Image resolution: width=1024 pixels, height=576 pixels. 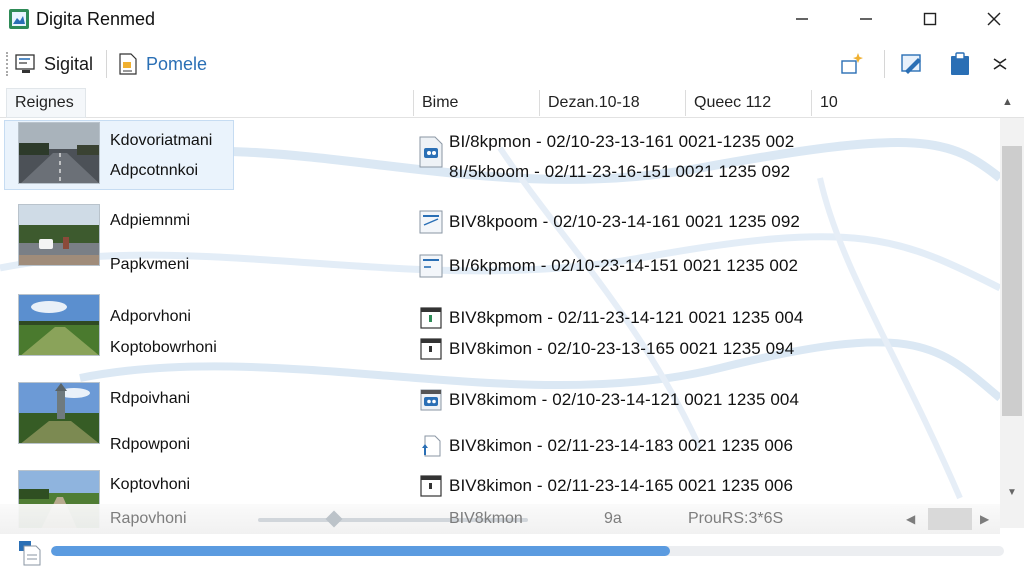 What do you see at coordinates (150, 317) in the screenshot?
I see `item-name: Adporvhoni` at bounding box center [150, 317].